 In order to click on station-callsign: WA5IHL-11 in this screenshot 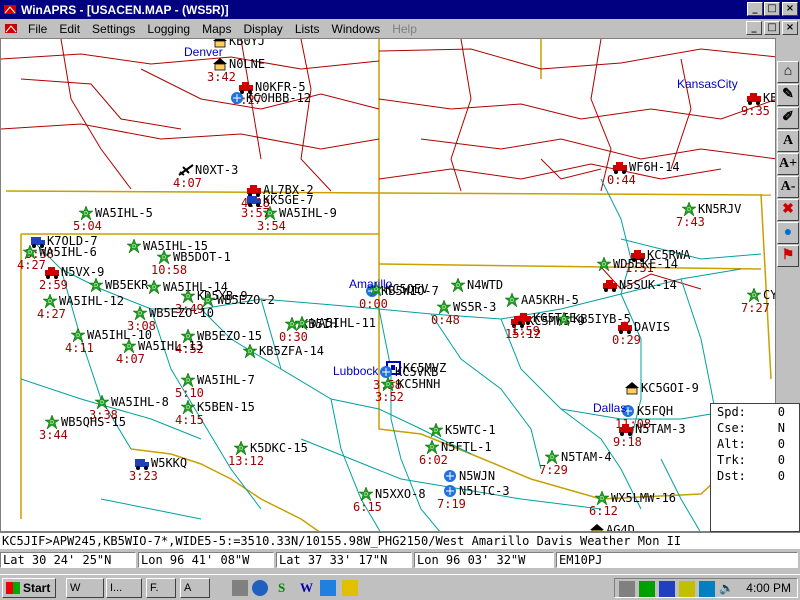, I will do `click(343, 323)`.